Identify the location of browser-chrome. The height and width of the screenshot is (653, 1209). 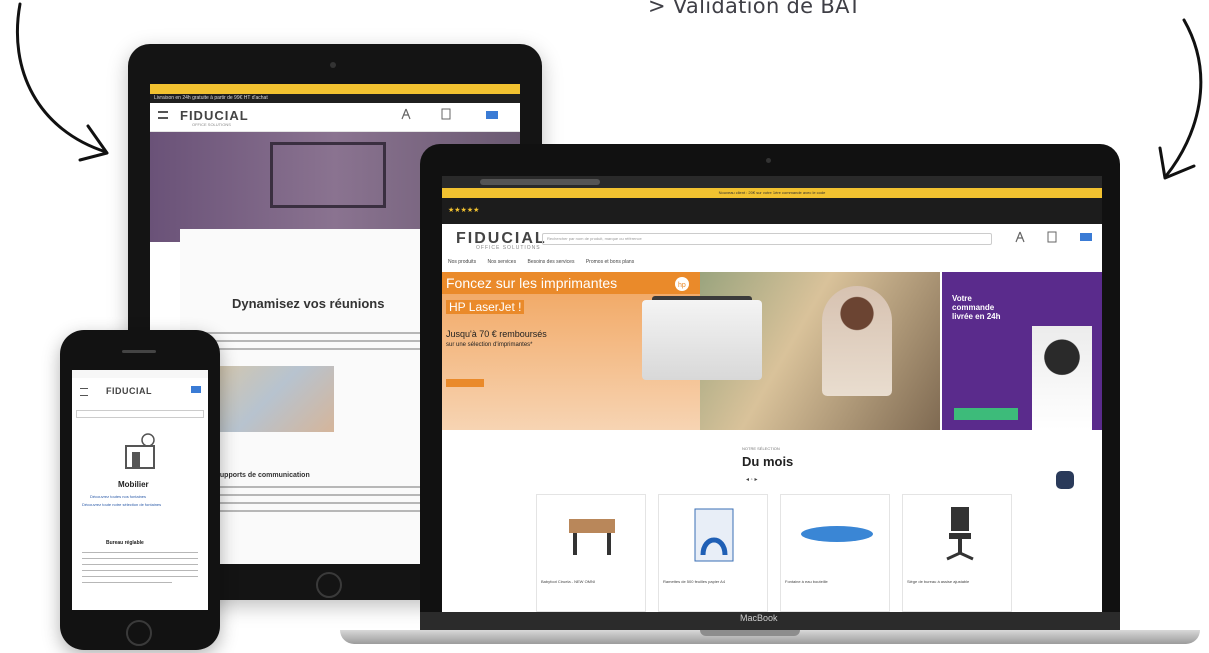
(772, 182).